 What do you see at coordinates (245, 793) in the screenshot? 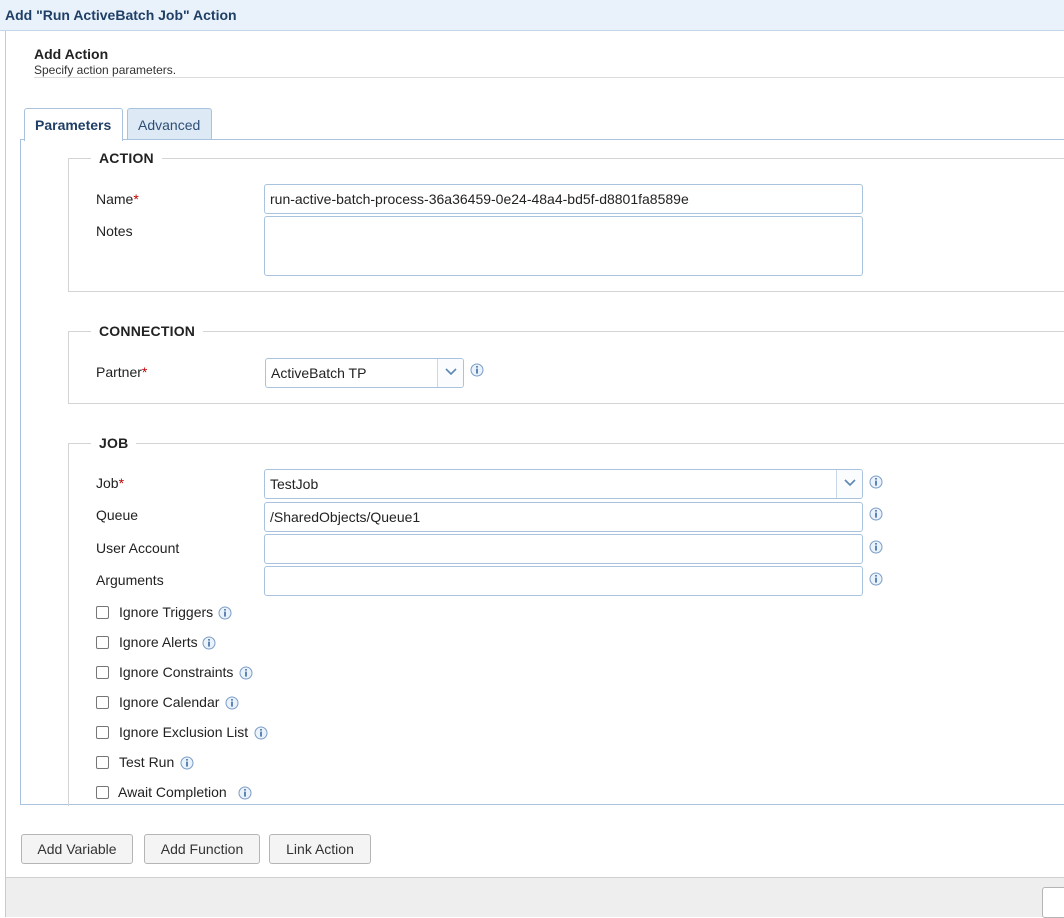
I see `await-completion-info-icon` at bounding box center [245, 793].